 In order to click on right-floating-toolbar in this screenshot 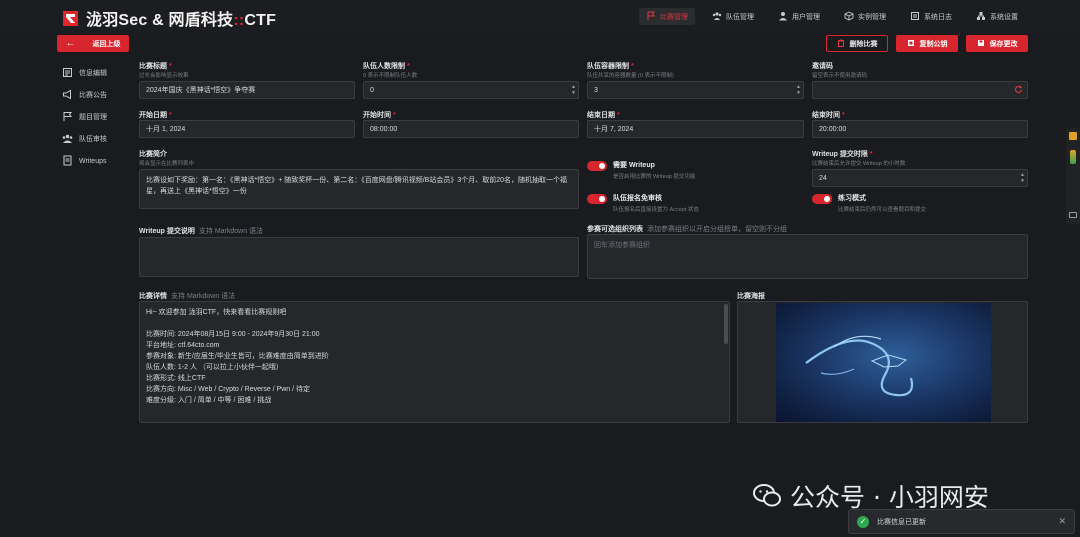, I will do `click(1073, 176)`.